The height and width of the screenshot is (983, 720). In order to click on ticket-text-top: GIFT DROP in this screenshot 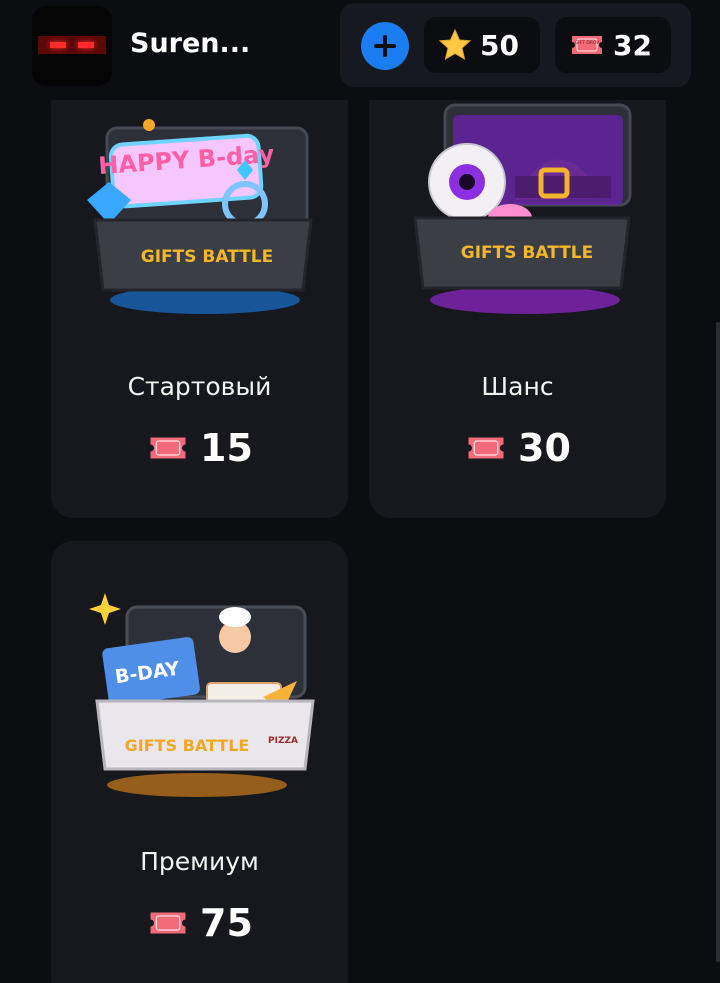, I will do `click(587, 43)`.